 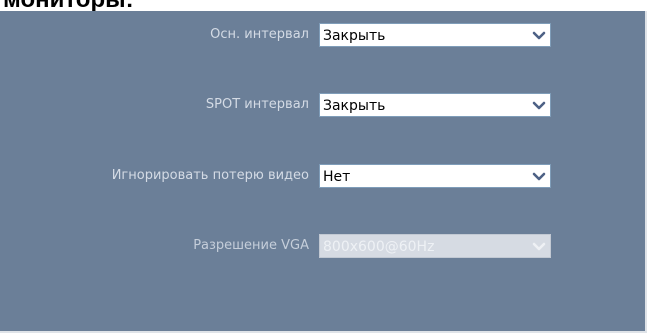 What do you see at coordinates (259, 34) in the screenshot?
I see `main-interval-label: Осн. интервал` at bounding box center [259, 34].